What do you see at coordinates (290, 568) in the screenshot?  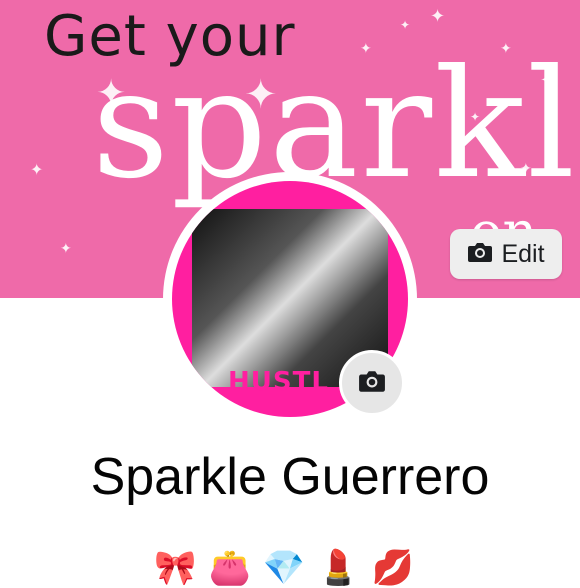 I see `profile-bio-emojis: 🎀👛💎💄💋` at bounding box center [290, 568].